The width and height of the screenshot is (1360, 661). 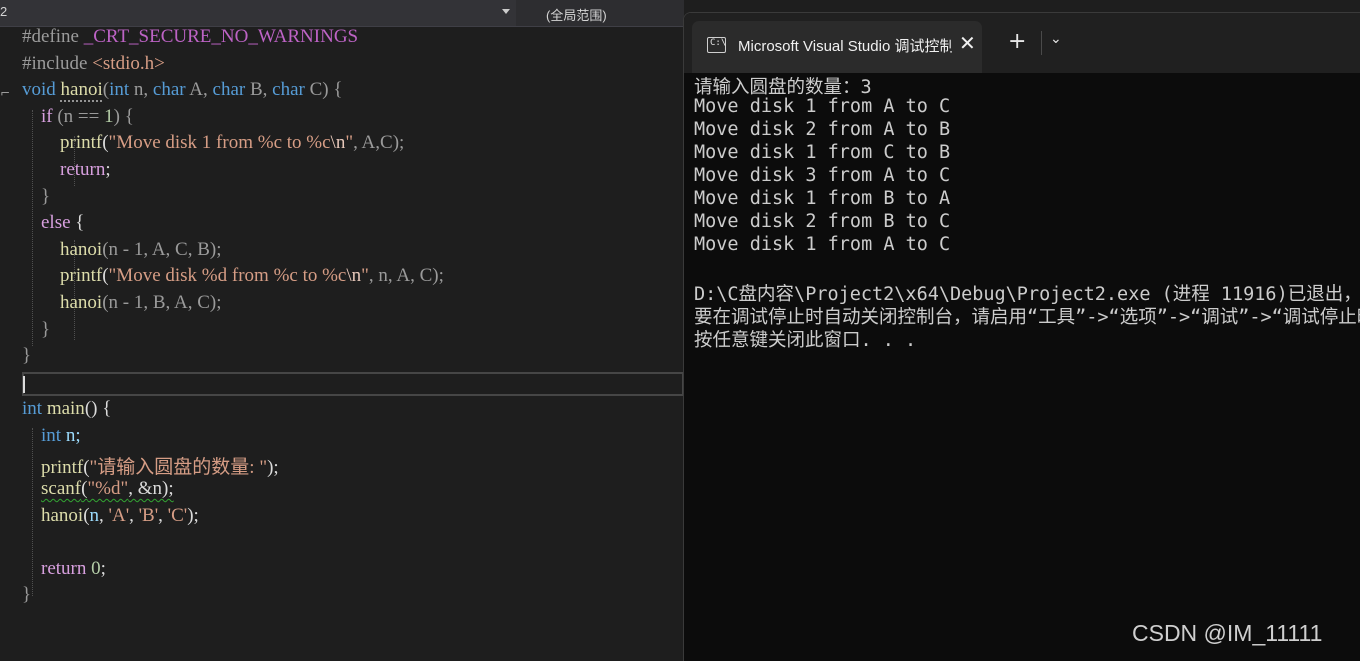 I want to click on terminal-tab-strip: C:\ Microsoft Visual Studio 调试控制台 ✕ + ⌄, so click(x=1022, y=43).